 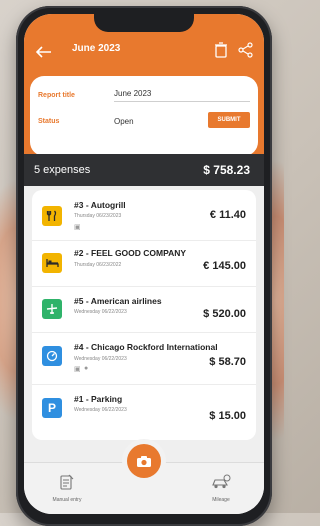 I want to click on manual-entry-icon, so click(x=67, y=482).